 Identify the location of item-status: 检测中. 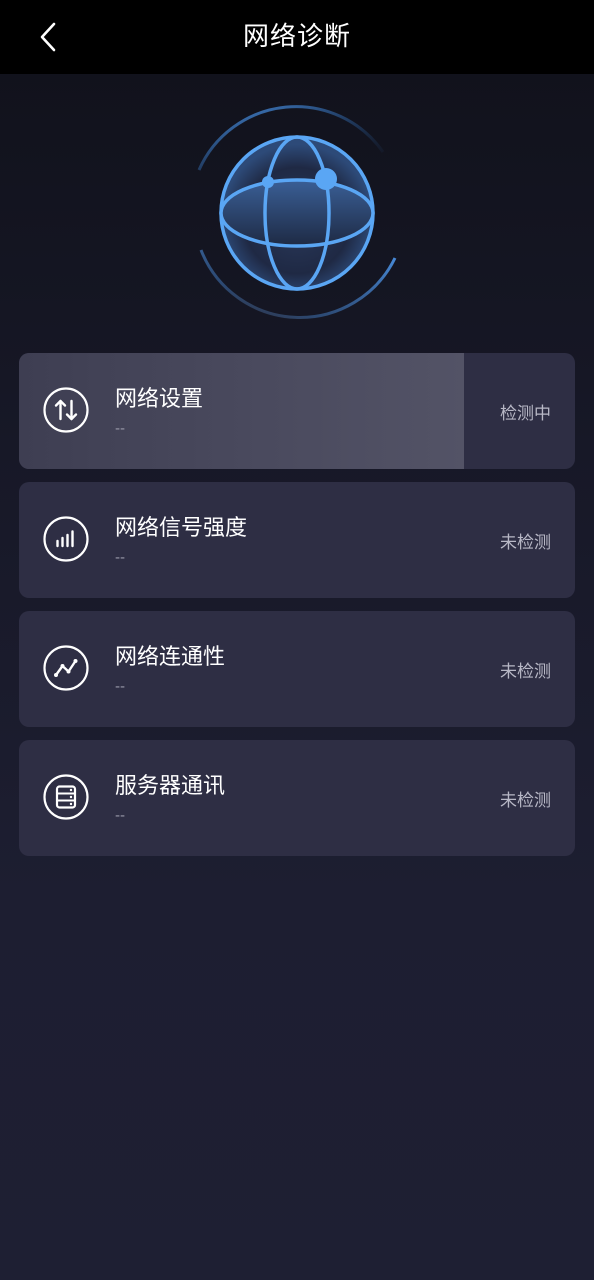
(525, 414).